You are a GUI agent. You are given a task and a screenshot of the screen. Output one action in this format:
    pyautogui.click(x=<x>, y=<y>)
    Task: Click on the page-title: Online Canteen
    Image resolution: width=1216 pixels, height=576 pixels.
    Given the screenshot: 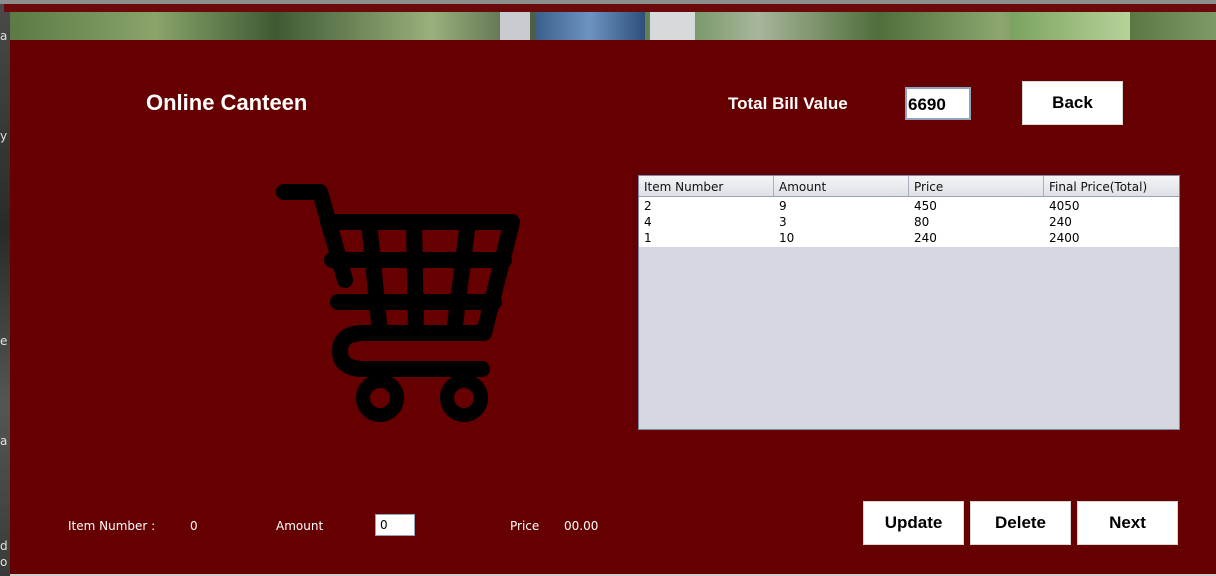 What is the action you would take?
    pyautogui.click(x=227, y=102)
    